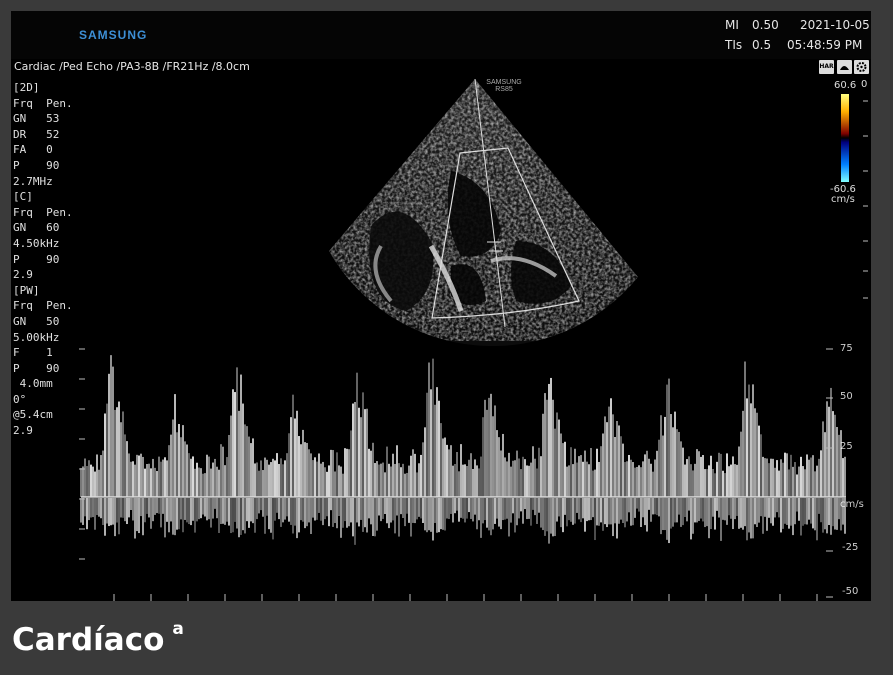  Describe the element at coordinates (82, 454) in the screenshot. I see `doppler-left-ruler` at that location.